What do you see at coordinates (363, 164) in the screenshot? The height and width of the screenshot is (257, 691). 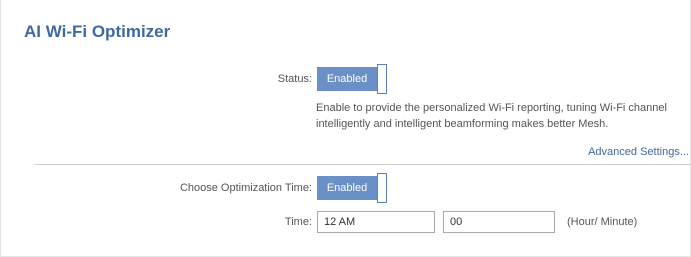 I see `section-divider` at bounding box center [363, 164].